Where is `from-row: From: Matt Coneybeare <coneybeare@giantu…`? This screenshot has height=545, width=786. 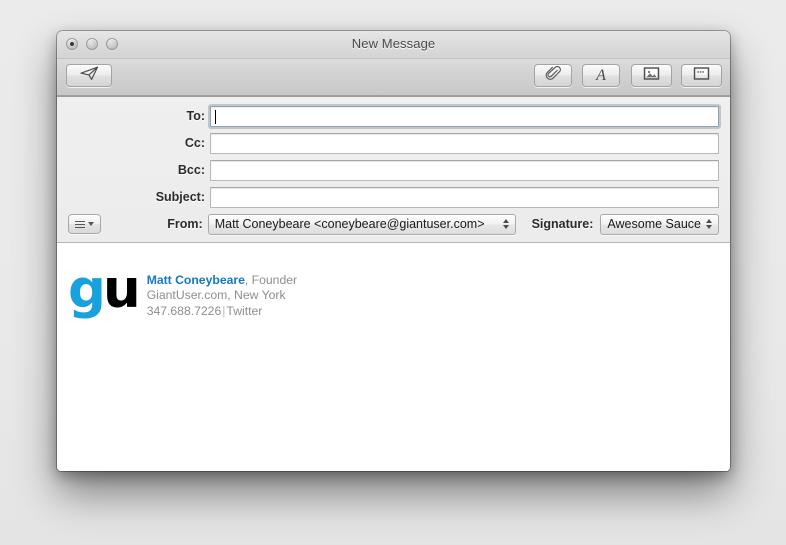 from-row: From: Matt Coneybeare <coneybeare@giantu… is located at coordinates (393, 224).